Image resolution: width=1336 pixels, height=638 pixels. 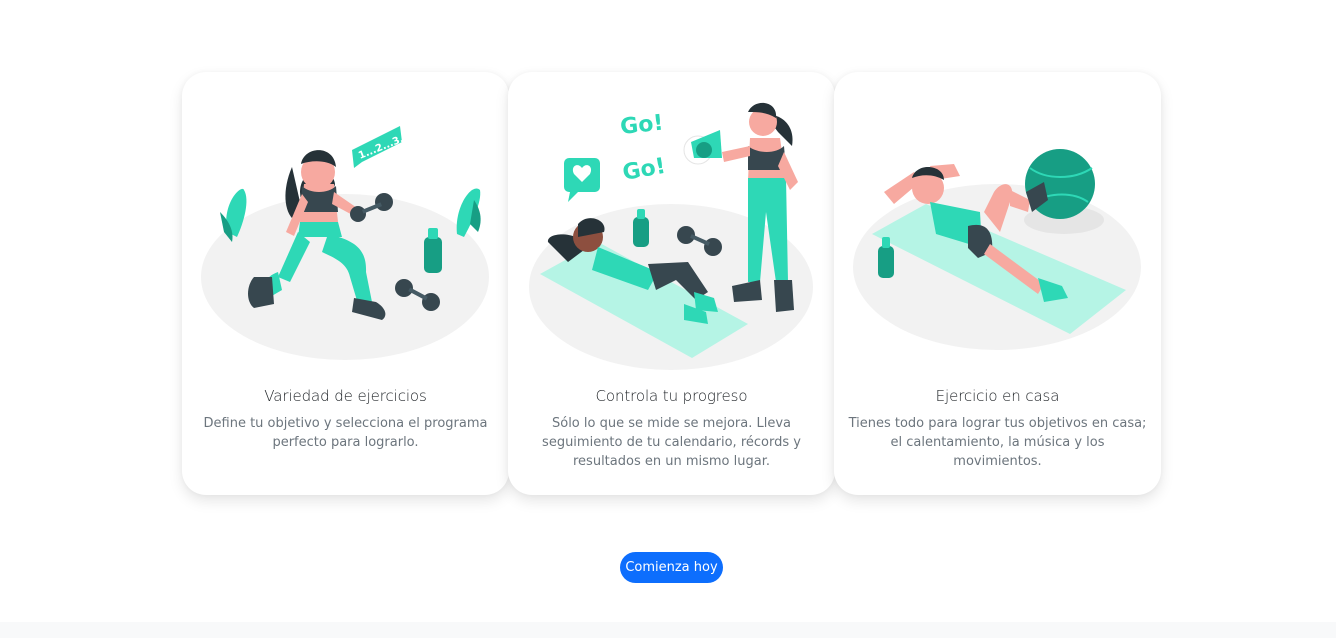 What do you see at coordinates (345, 396) in the screenshot?
I see `feature-title: Variedad de ejercicios` at bounding box center [345, 396].